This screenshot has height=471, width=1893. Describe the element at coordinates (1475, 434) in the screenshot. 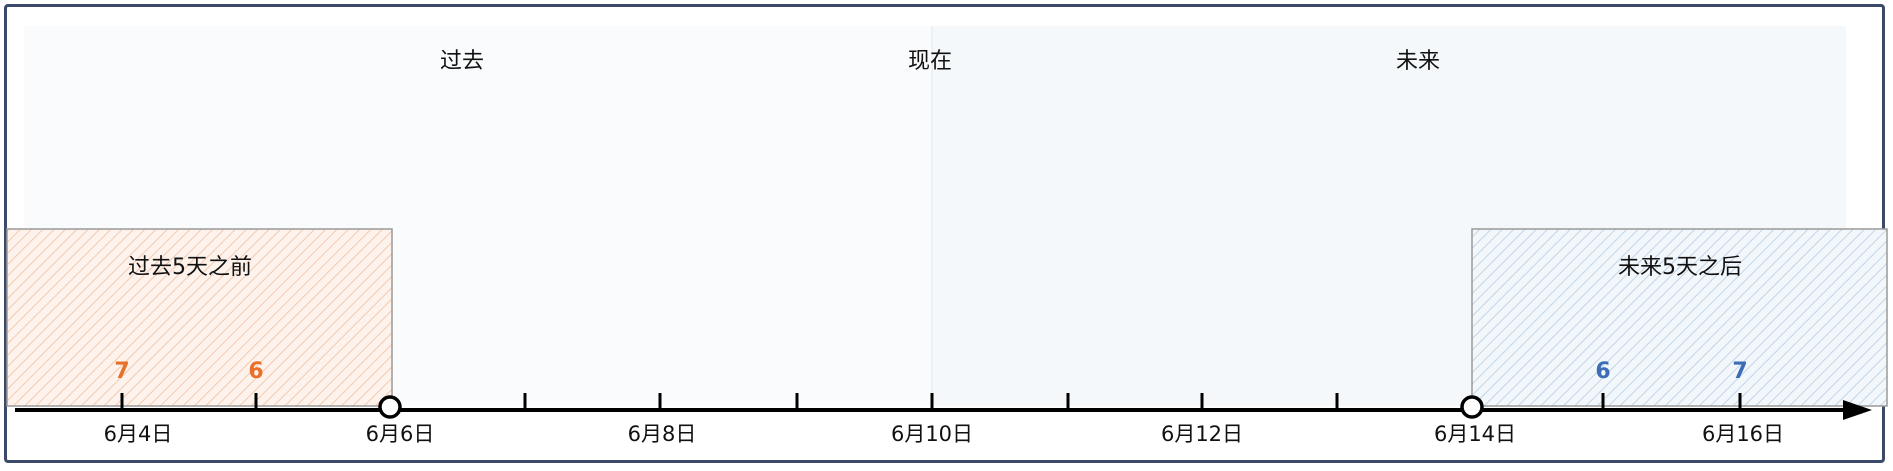

I see `axis-label: 6月14日` at that location.